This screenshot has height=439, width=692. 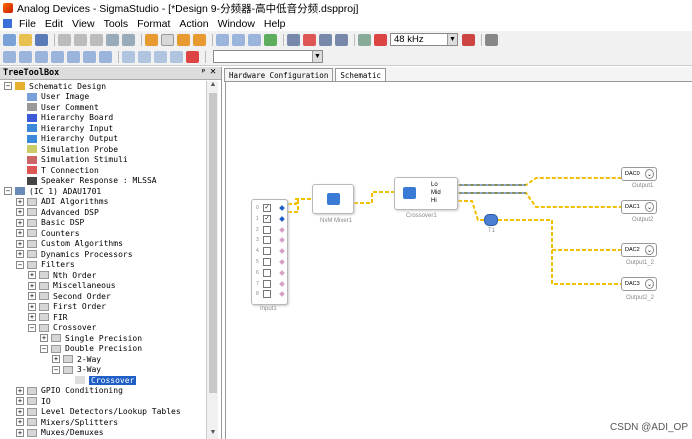 What do you see at coordinates (128, 39) in the screenshot?
I see `redo-icon` at bounding box center [128, 39].